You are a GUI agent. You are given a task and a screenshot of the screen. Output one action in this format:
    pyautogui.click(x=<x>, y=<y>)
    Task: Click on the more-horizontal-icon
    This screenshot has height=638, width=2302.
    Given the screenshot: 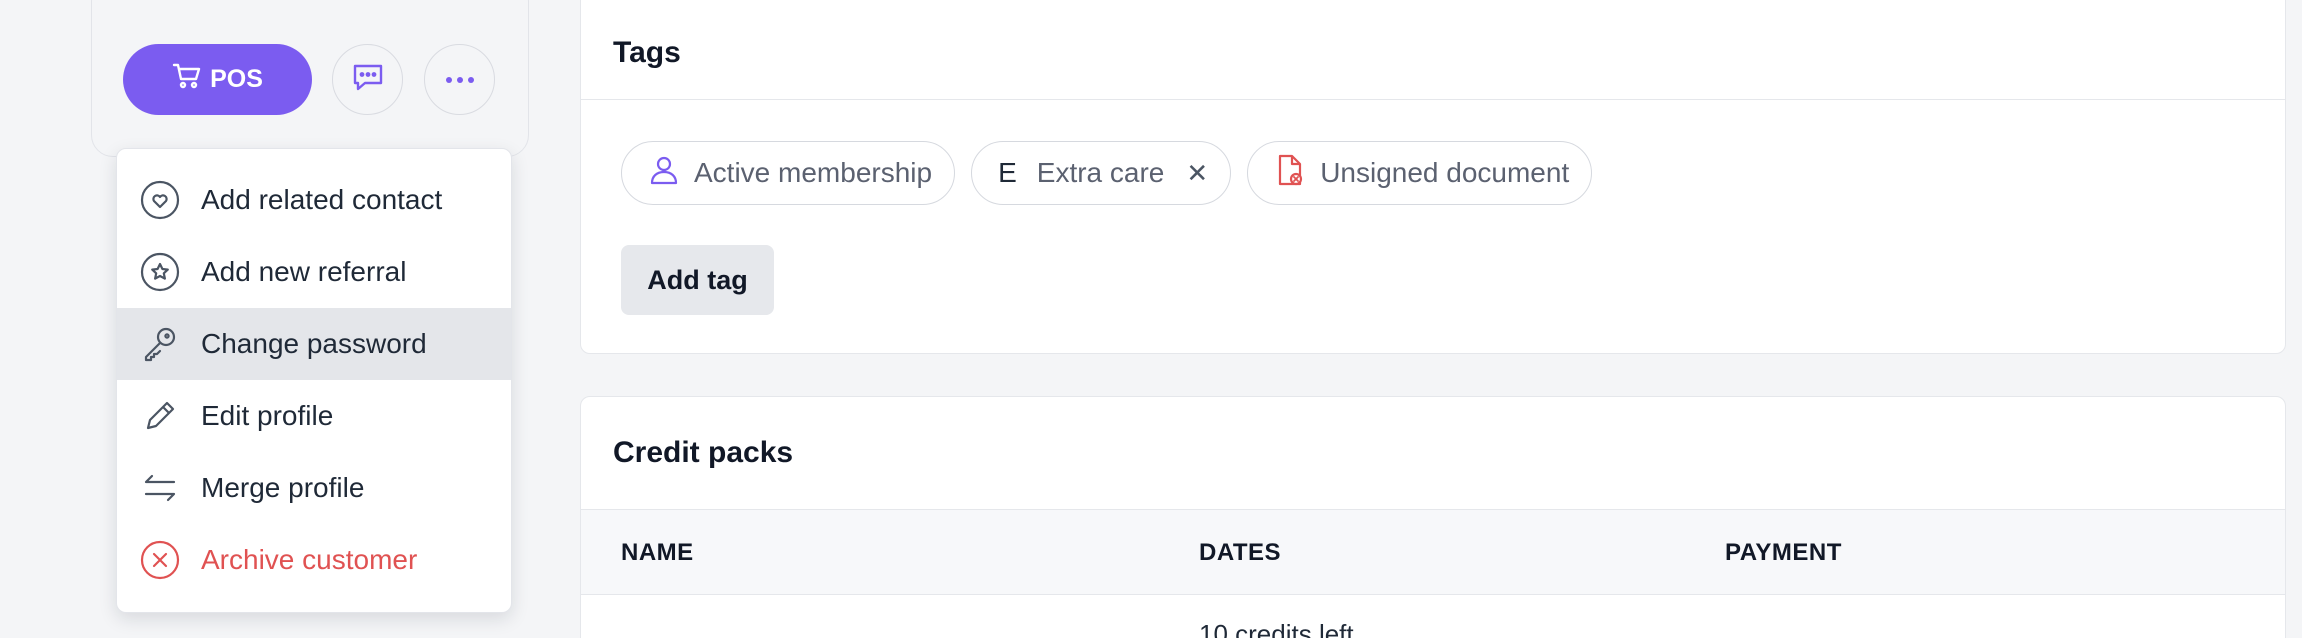 What is the action you would take?
    pyautogui.click(x=460, y=80)
    